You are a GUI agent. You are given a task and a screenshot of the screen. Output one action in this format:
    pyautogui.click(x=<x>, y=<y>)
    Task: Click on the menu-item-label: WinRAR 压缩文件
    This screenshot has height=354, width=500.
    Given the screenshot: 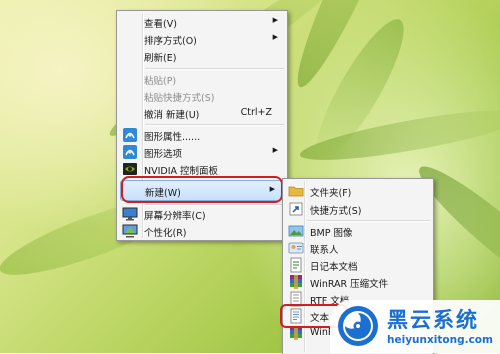 What is the action you would take?
    pyautogui.click(x=349, y=284)
    